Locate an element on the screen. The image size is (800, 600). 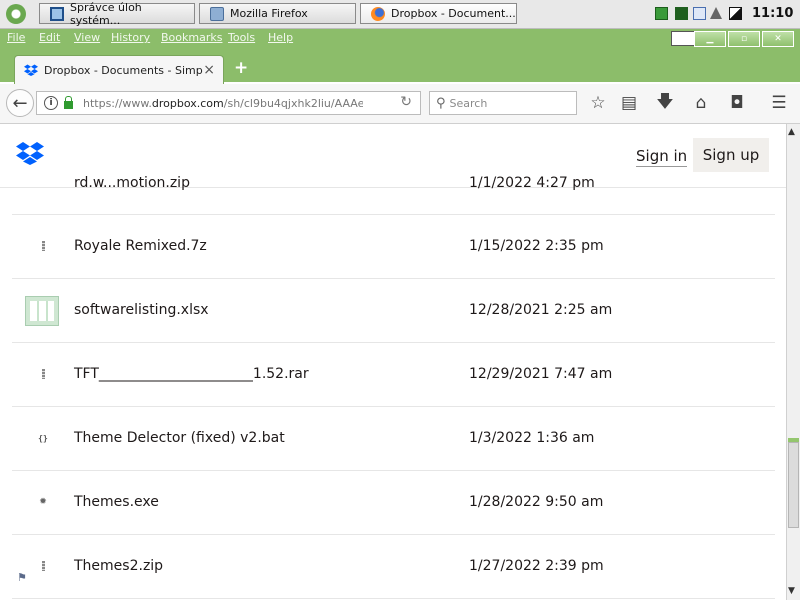
file-name: TFT______________________1.52.rar is located at coordinates (191, 374).